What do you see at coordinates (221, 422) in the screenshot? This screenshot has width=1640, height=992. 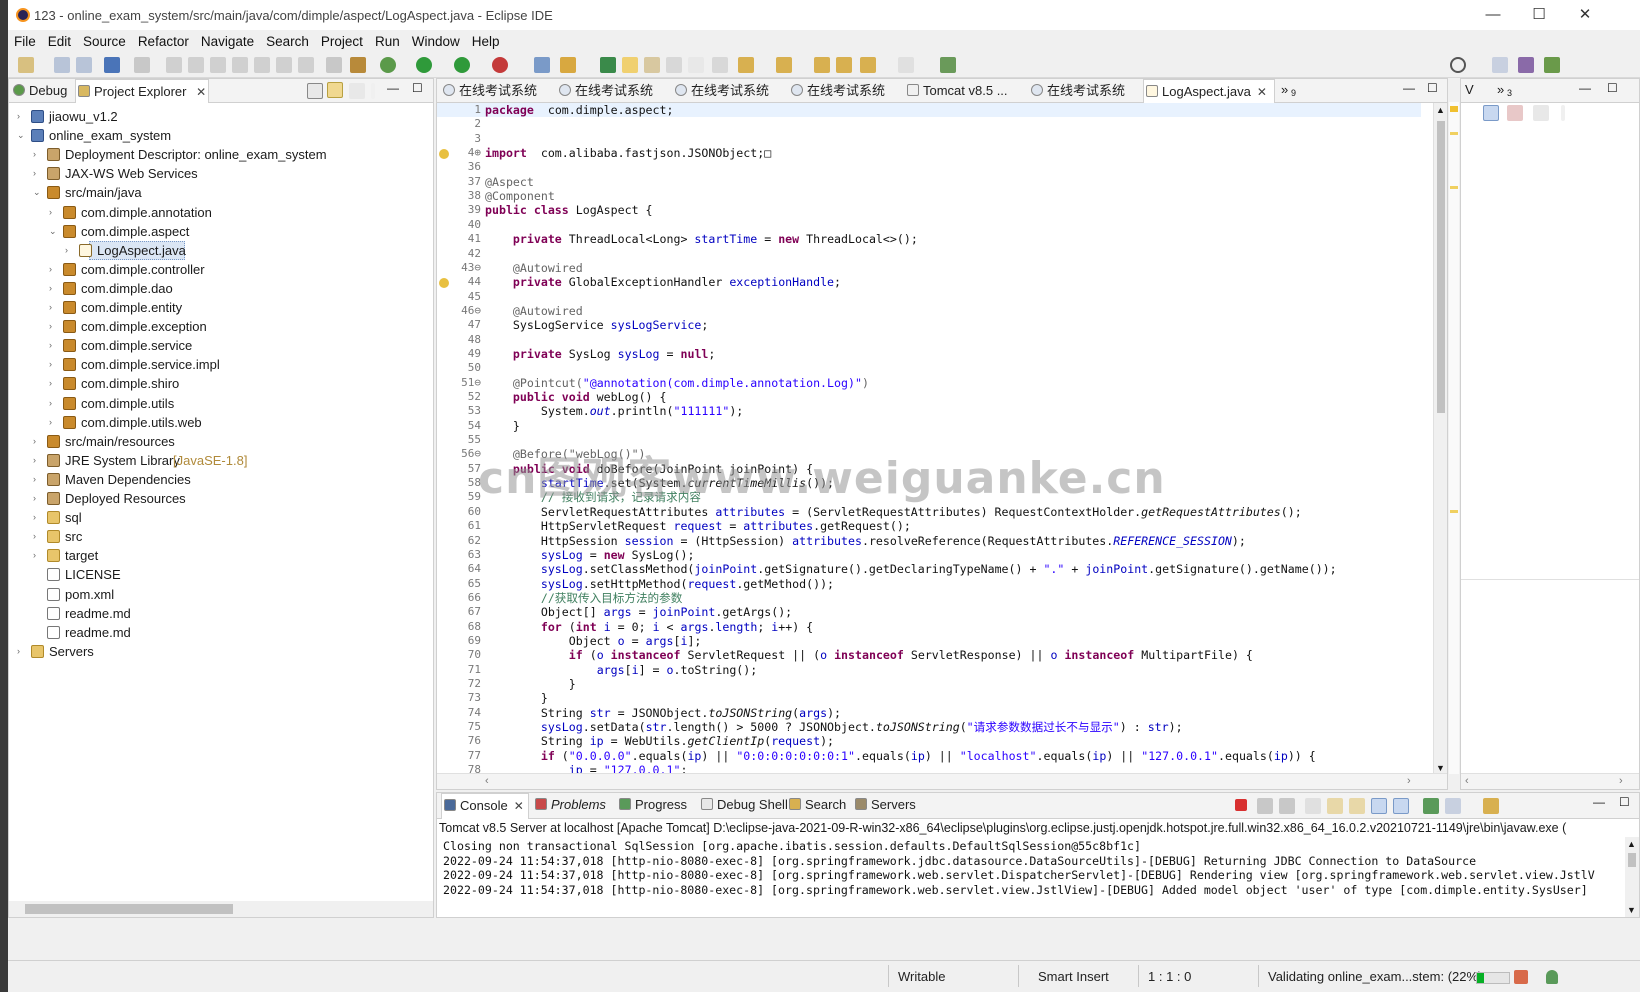 I see `tree-item: › com.dimple.utils.web` at bounding box center [221, 422].